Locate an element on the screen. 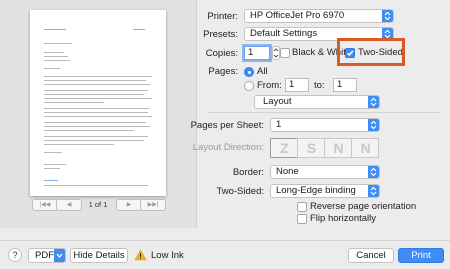 This screenshot has width=450, height=269. pages-all-label: All is located at coordinates (262, 71).